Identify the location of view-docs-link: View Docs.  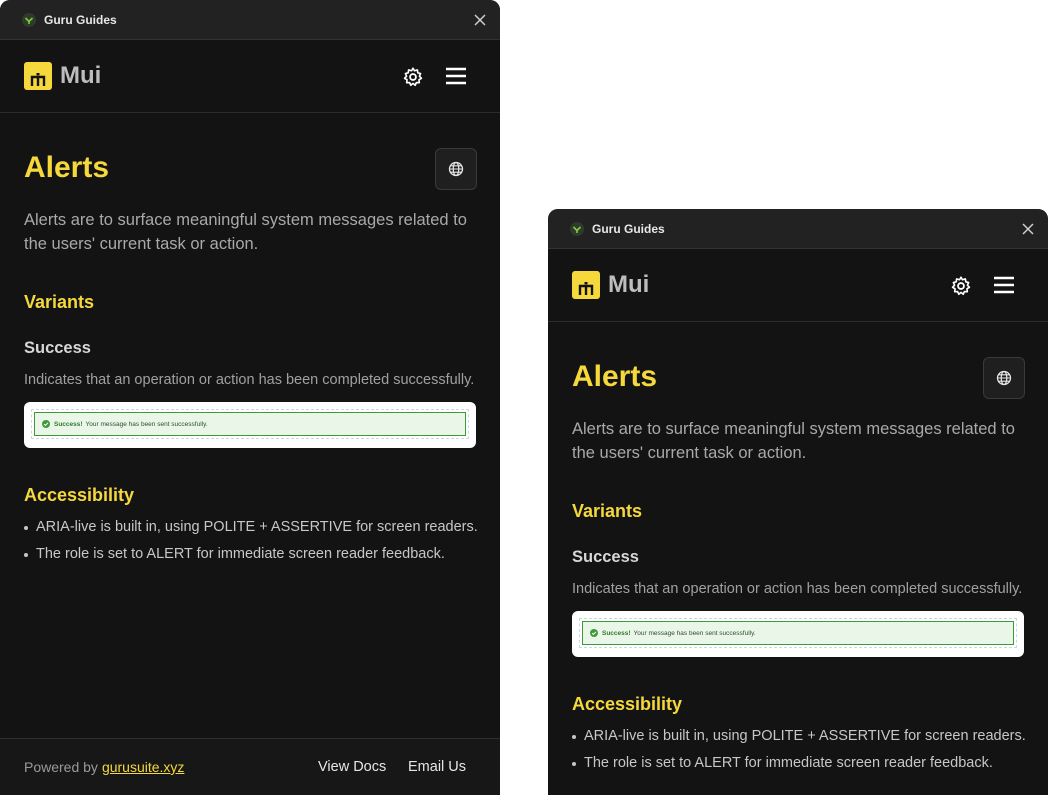
(352, 767).